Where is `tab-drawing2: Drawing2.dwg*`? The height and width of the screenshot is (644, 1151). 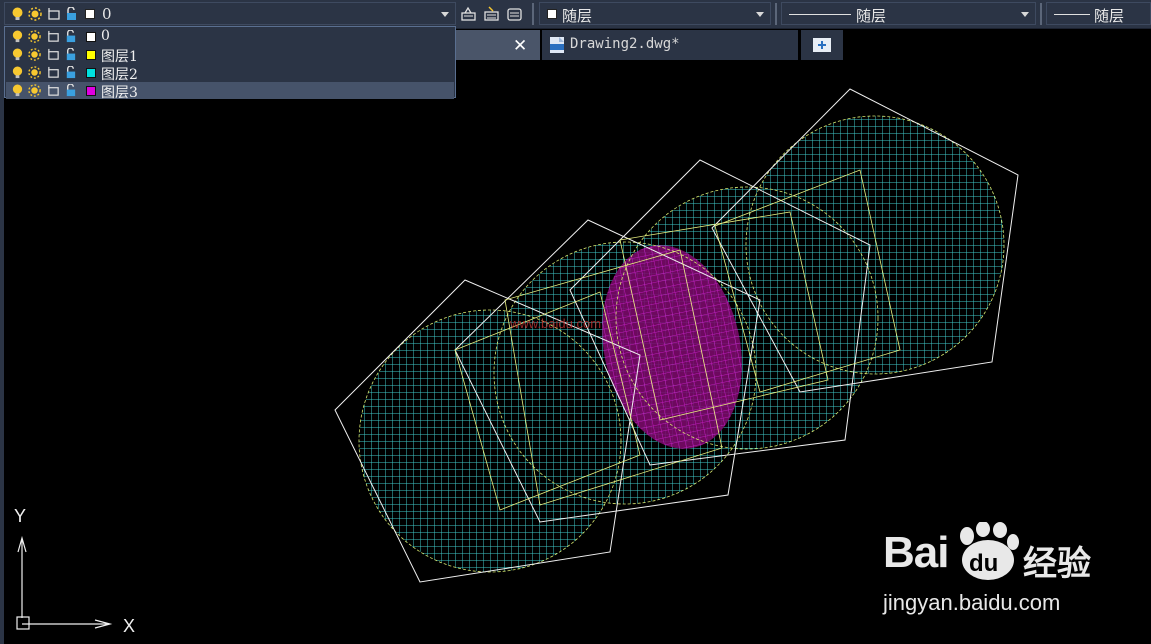
tab-drawing2: Drawing2.dwg* is located at coordinates (670, 45).